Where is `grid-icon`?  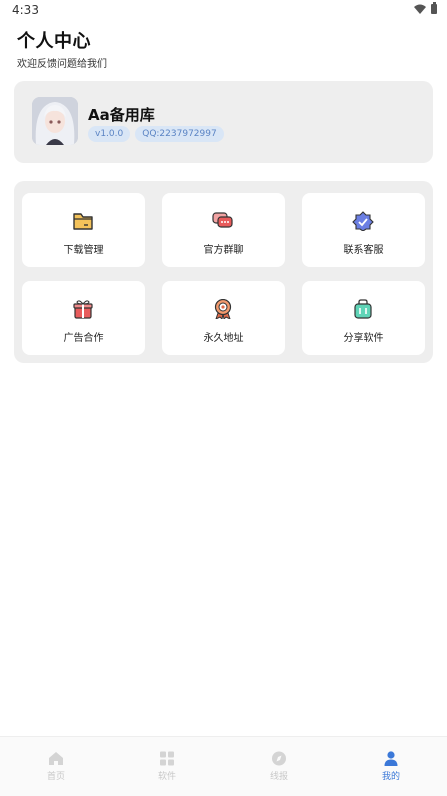 grid-icon is located at coordinates (167, 758).